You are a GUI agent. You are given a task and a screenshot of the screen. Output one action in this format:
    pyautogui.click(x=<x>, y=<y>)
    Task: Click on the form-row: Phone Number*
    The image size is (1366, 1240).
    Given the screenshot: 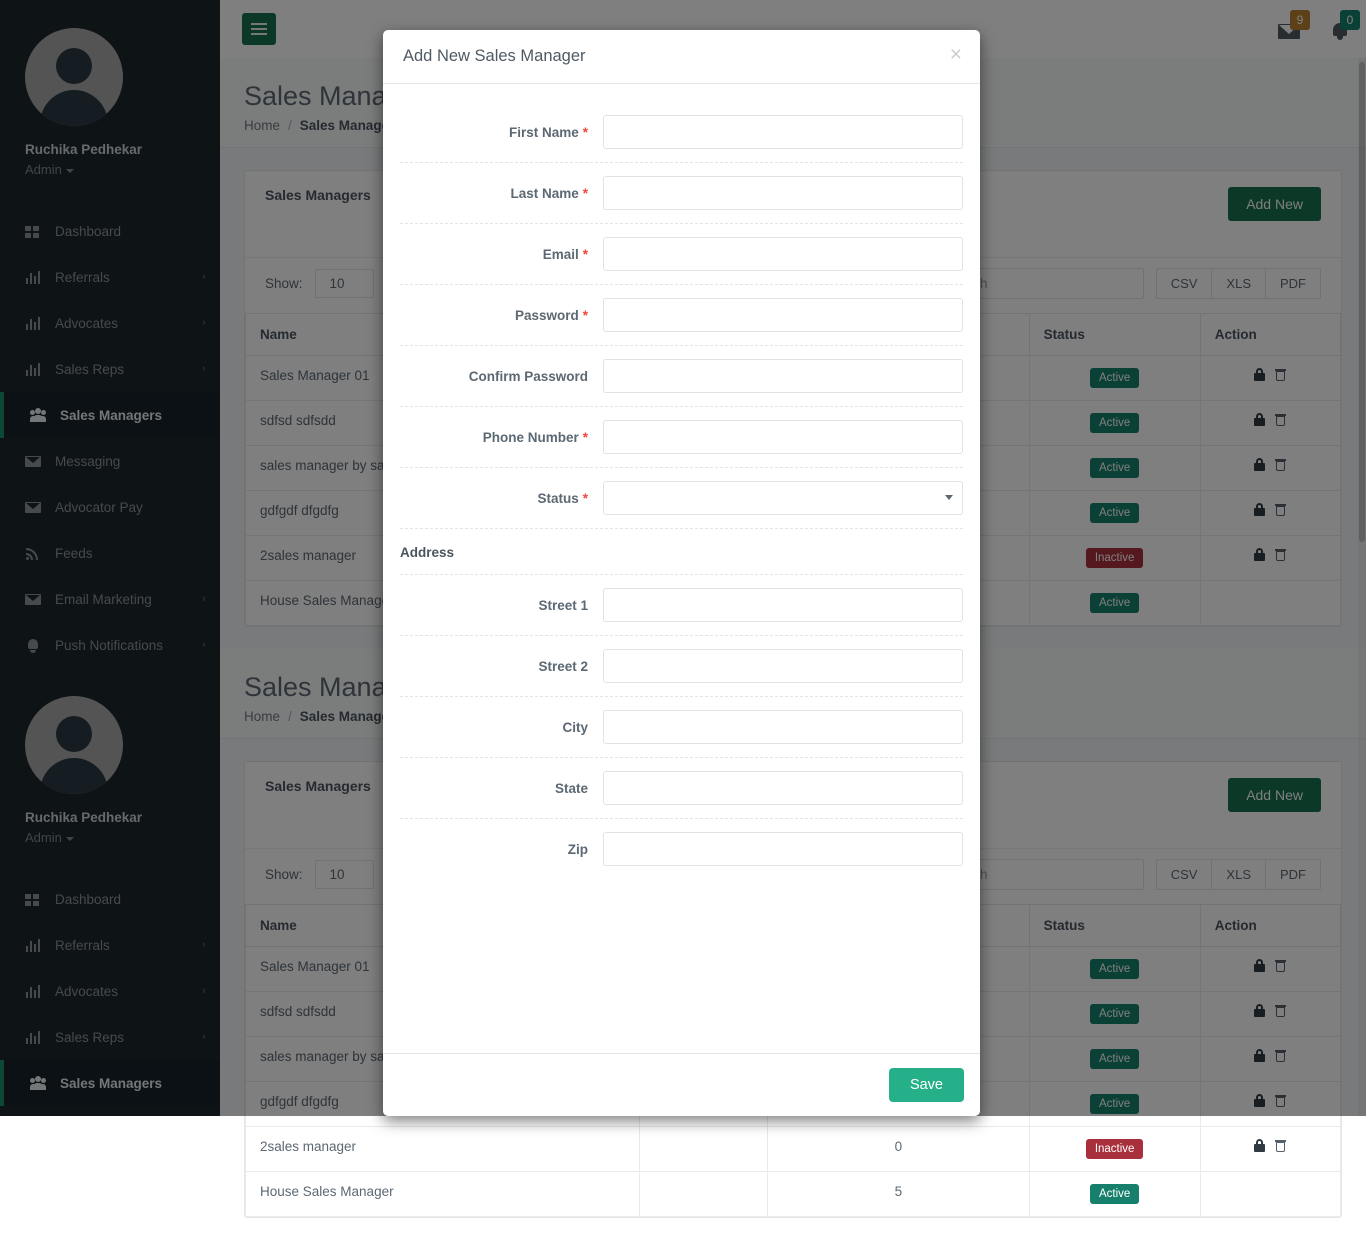 What is the action you would take?
    pyautogui.click(x=681, y=437)
    